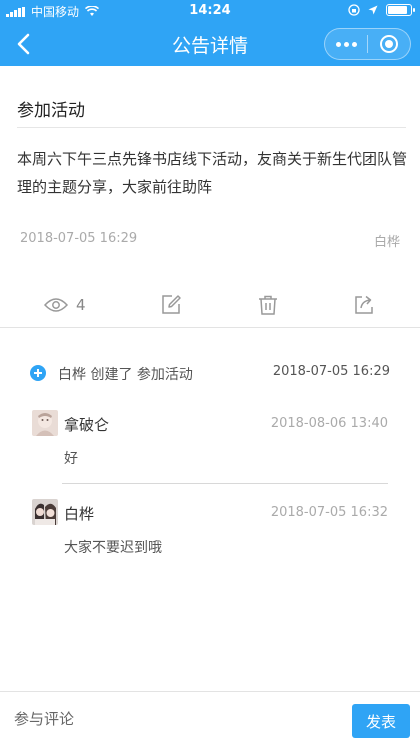  What do you see at coordinates (210, 445) in the screenshot?
I see `comment-item: 拿破仑 2018-08-06 13:40 好` at bounding box center [210, 445].